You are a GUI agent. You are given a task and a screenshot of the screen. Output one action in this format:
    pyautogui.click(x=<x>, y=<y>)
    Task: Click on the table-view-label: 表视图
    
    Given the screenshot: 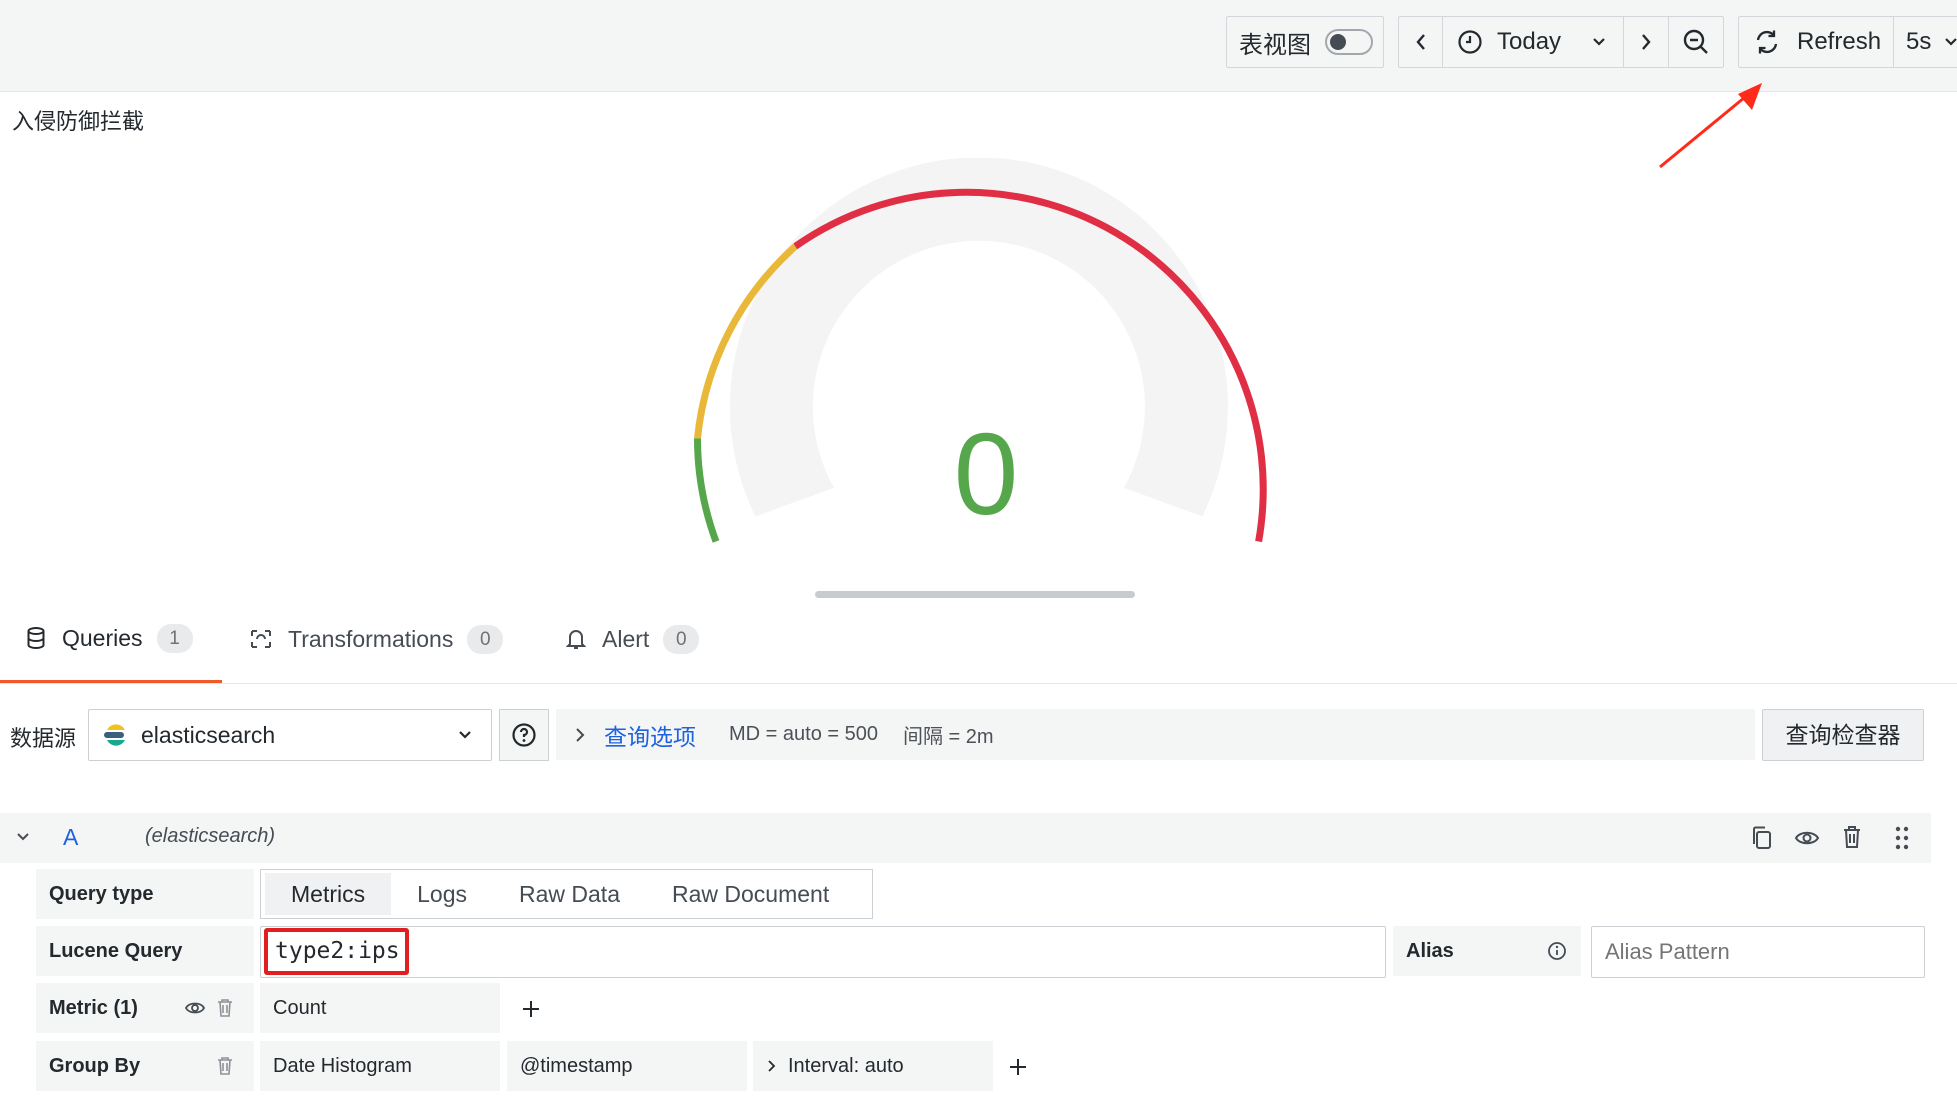 What is the action you would take?
    pyautogui.click(x=1275, y=45)
    